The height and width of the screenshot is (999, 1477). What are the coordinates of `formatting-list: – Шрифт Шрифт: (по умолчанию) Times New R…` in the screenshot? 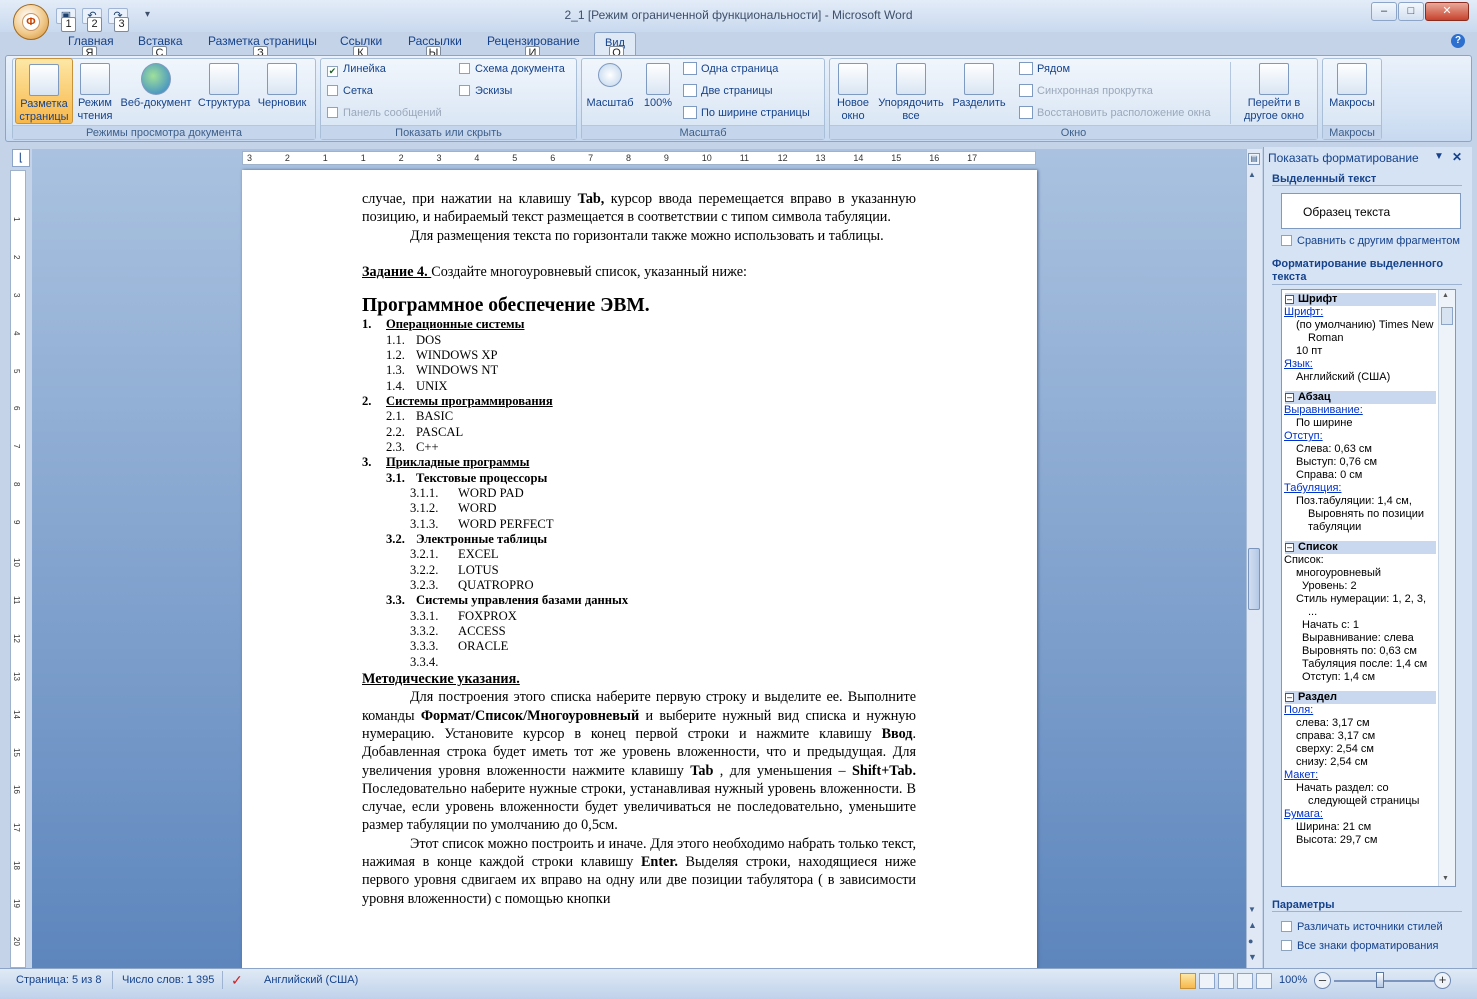 It's located at (1368, 588).